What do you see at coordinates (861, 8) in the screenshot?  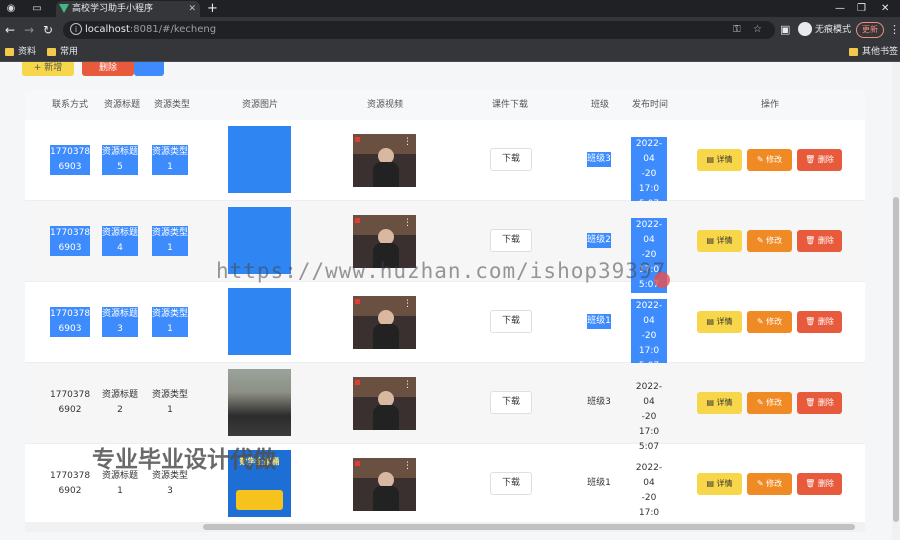 I see `restore-icon: ❐` at bounding box center [861, 8].